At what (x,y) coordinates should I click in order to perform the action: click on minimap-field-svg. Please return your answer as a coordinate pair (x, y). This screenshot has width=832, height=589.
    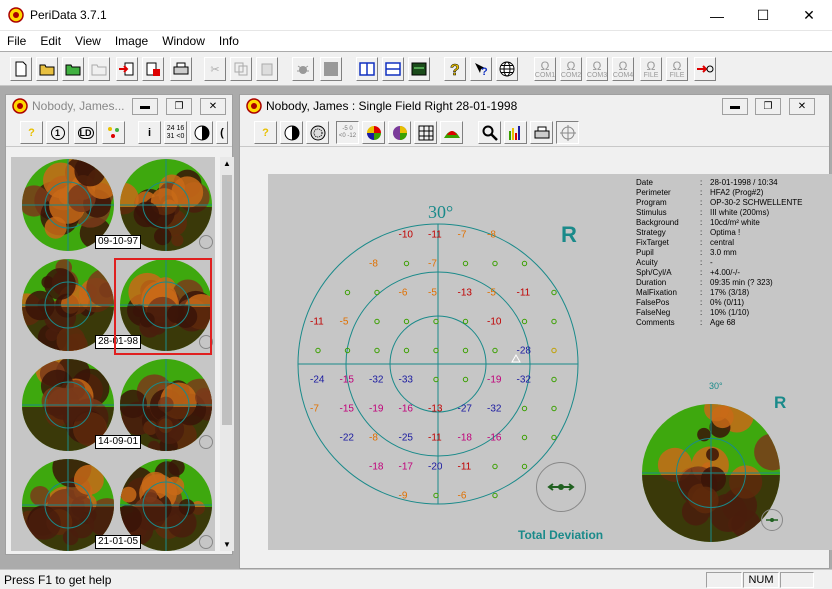
    Looking at the image, I should click on (711, 473).